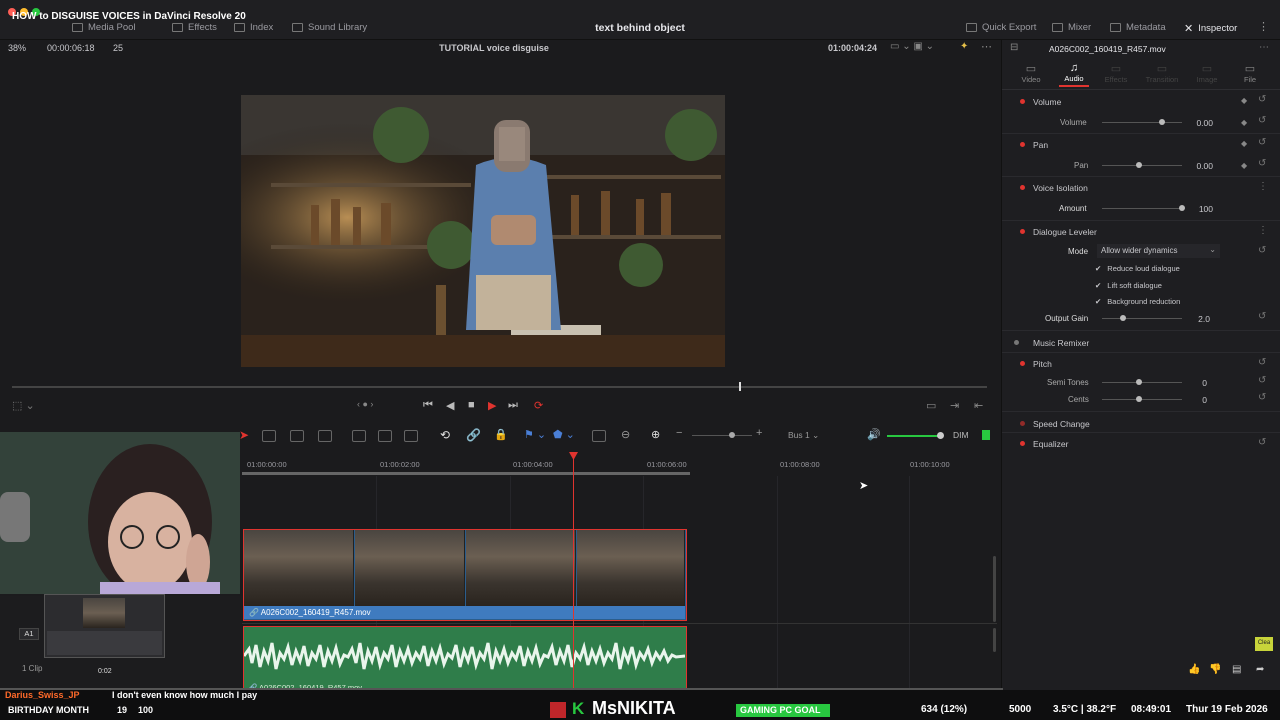 This screenshot has height=720, width=1280. What do you see at coordinates (759, 433) in the screenshot?
I see `zoom-in-icon: +` at bounding box center [759, 433].